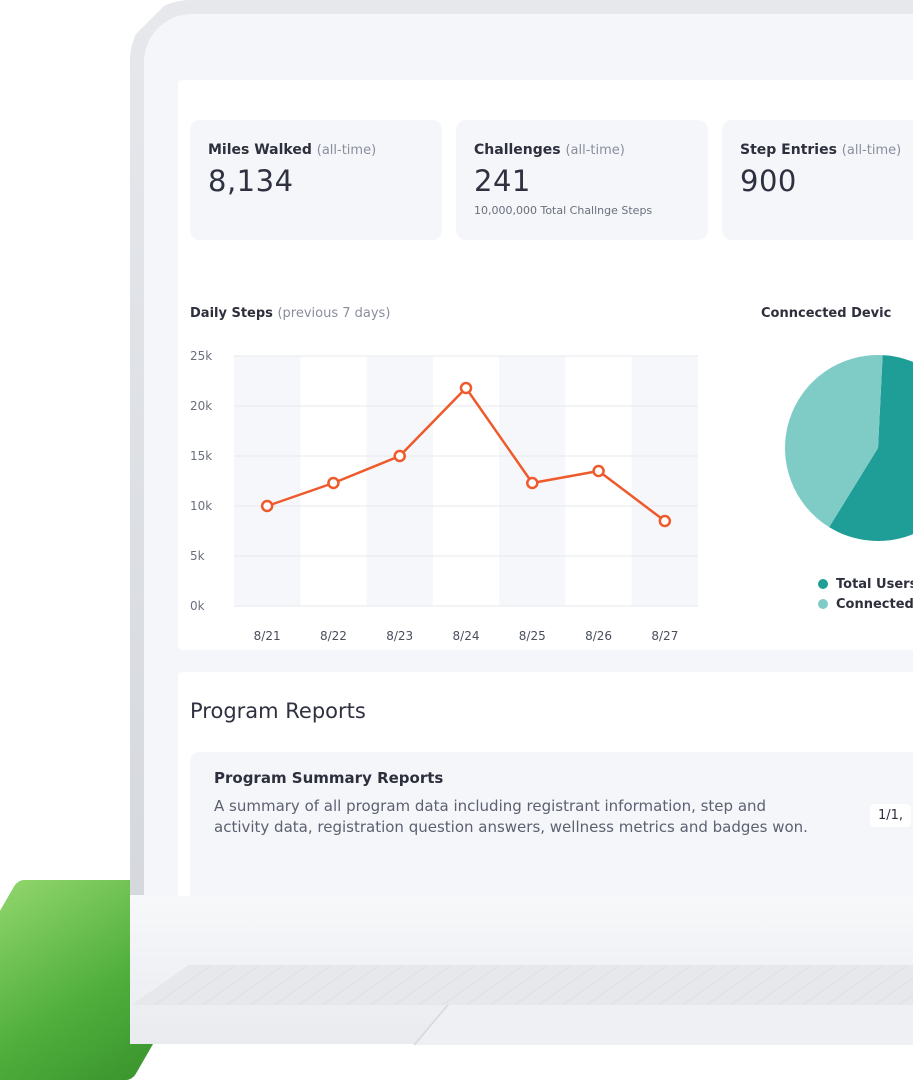 The image size is (913, 1080). Describe the element at coordinates (874, 604) in the screenshot. I see `legend-label: Connected Dev` at that location.